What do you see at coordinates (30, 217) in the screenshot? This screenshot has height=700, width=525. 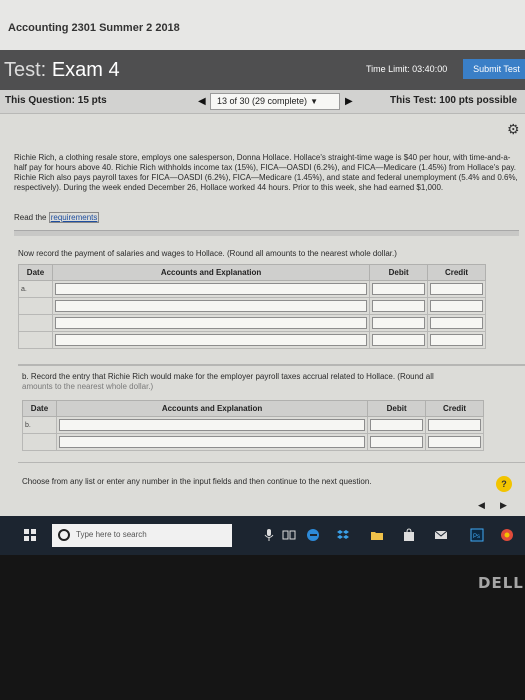 I see `read-prefix: Read the` at bounding box center [30, 217].